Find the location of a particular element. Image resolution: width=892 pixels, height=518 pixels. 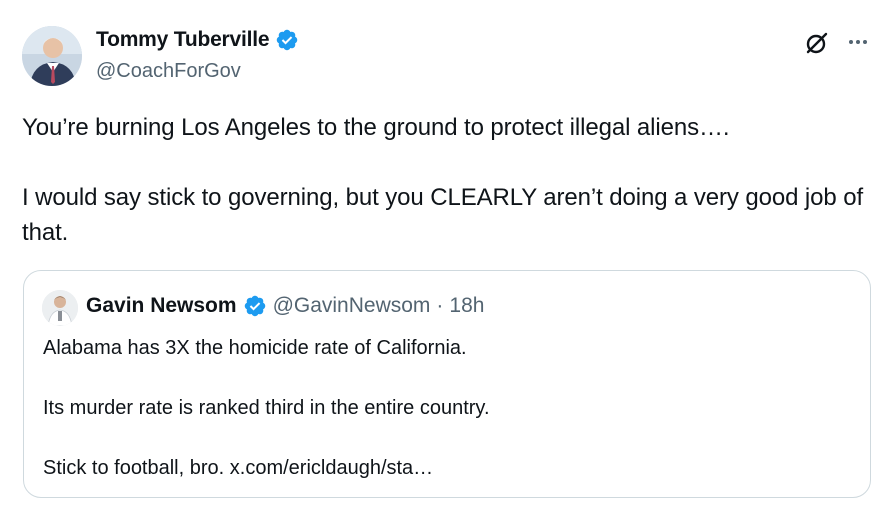

avatar-image is located at coordinates (52, 56).